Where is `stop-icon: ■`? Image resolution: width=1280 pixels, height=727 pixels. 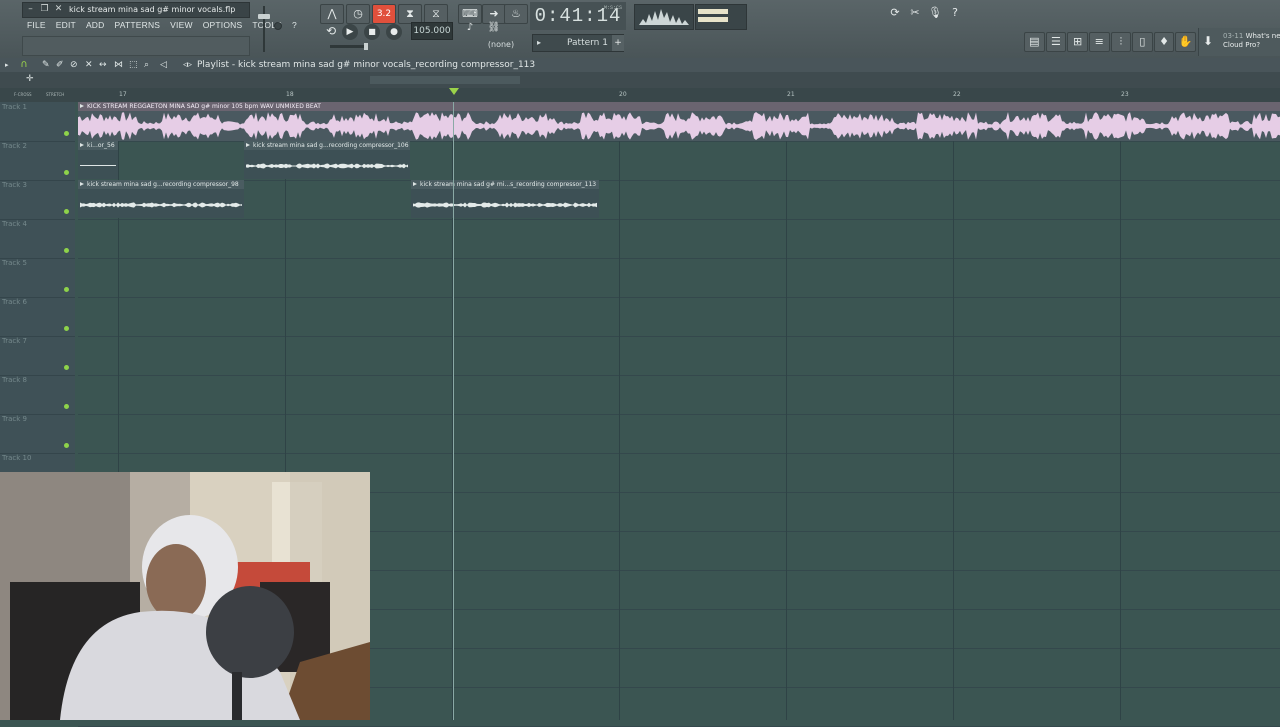 stop-icon: ■ is located at coordinates (372, 32).